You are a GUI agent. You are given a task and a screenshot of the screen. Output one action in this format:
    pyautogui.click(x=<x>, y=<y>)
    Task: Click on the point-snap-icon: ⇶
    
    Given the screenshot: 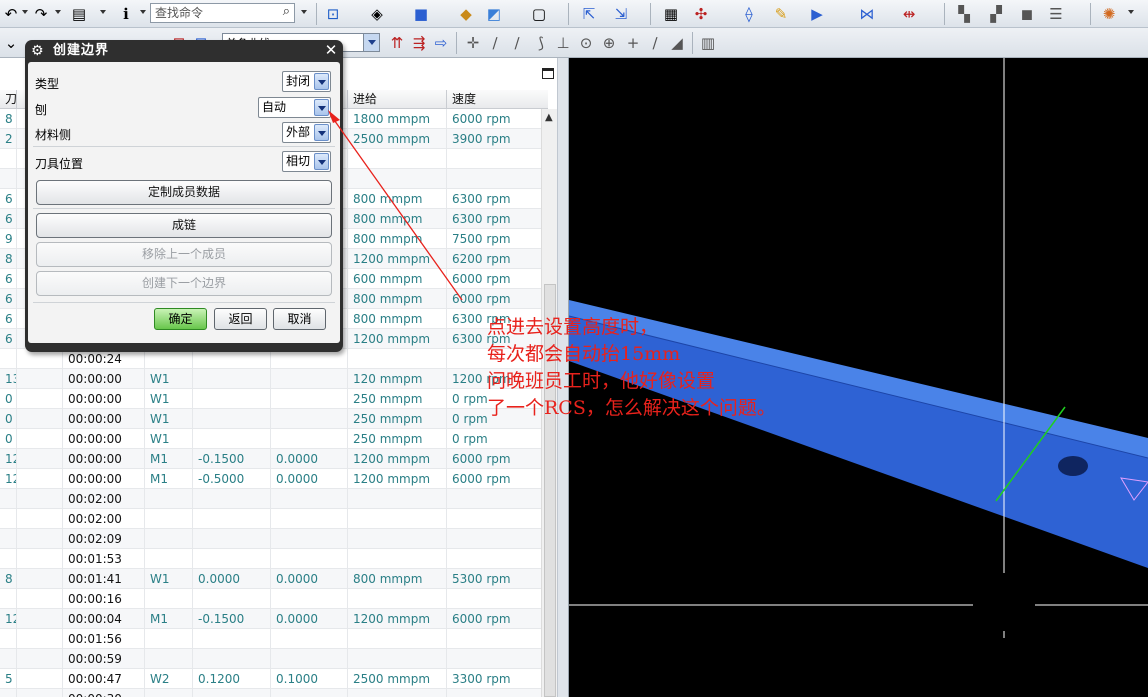 What is the action you would take?
    pyautogui.click(x=419, y=43)
    